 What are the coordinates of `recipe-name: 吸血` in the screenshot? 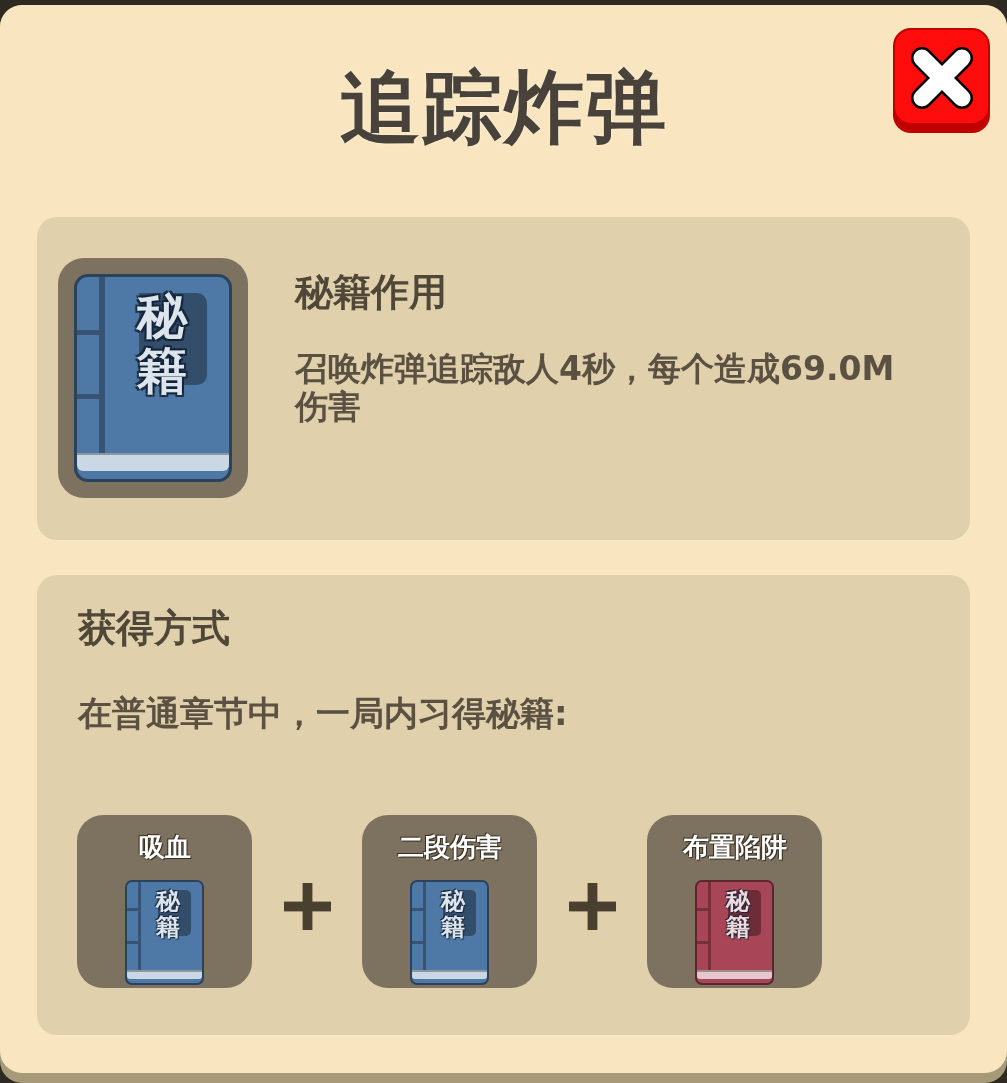 It's located at (164, 847).